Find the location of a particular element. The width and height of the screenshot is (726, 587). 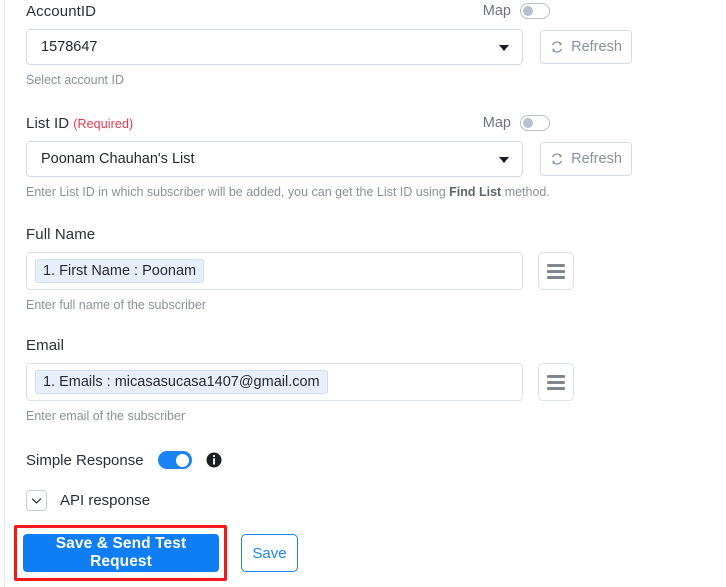

find-list-link: Find List is located at coordinates (475, 192).